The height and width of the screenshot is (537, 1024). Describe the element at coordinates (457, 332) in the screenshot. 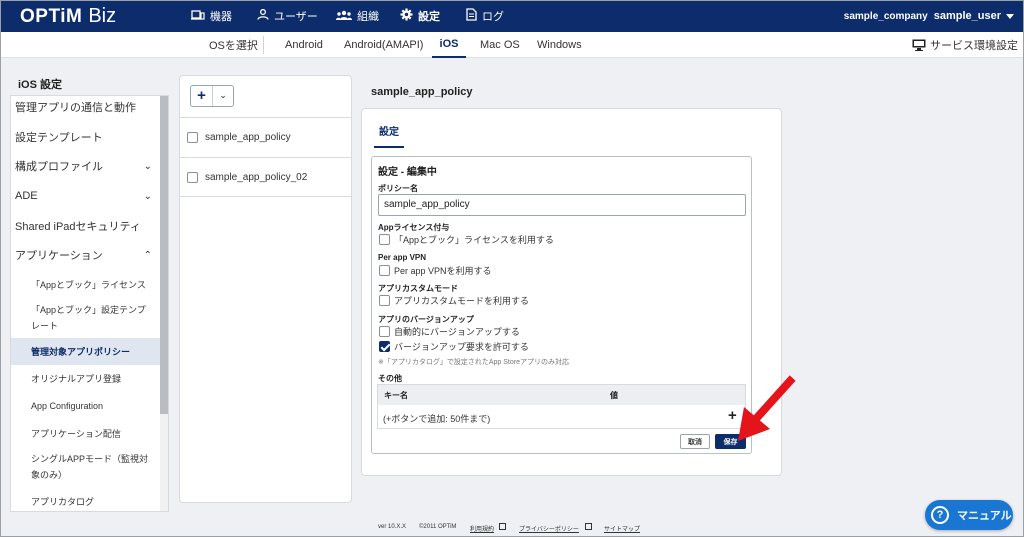

I see `auto-update-option-label: 自動的にバージョンアップする` at that location.